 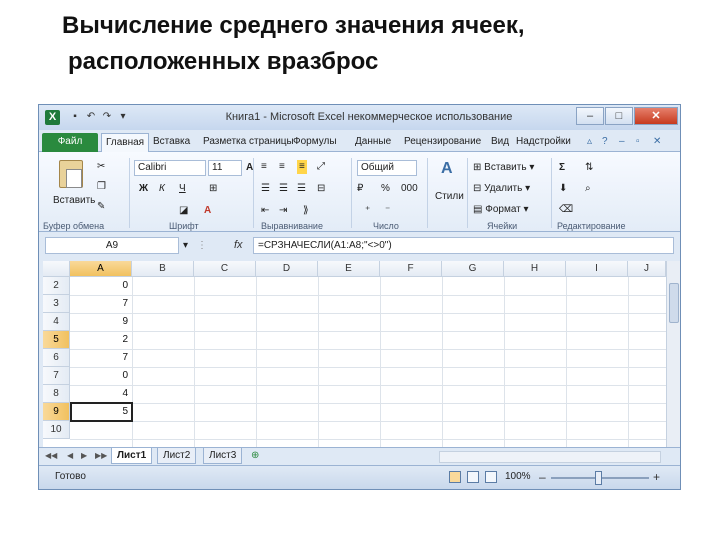 I want to click on page-break-view-icon, so click(x=491, y=477).